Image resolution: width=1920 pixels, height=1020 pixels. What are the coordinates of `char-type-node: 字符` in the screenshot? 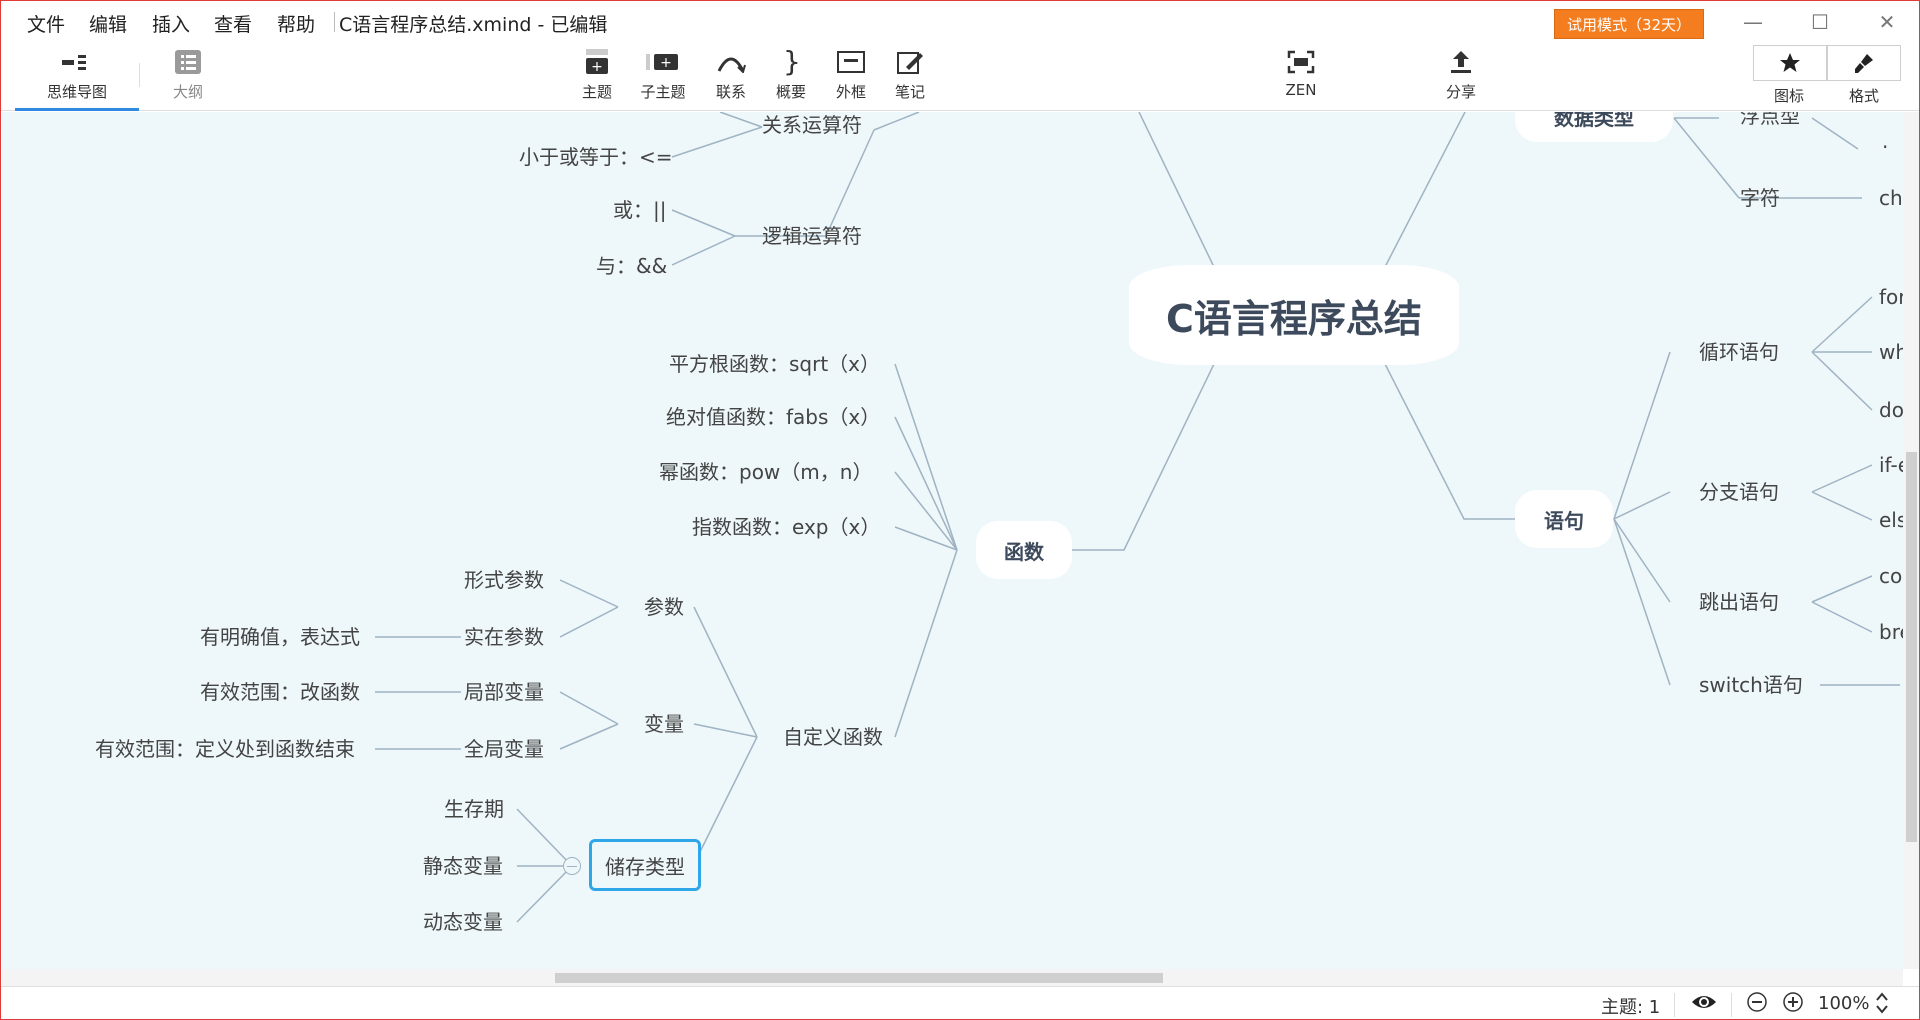 It's located at (1760, 198).